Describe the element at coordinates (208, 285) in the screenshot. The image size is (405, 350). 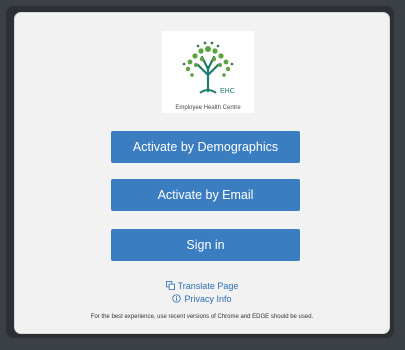
I see `translate-page-label: Translate Page` at that location.